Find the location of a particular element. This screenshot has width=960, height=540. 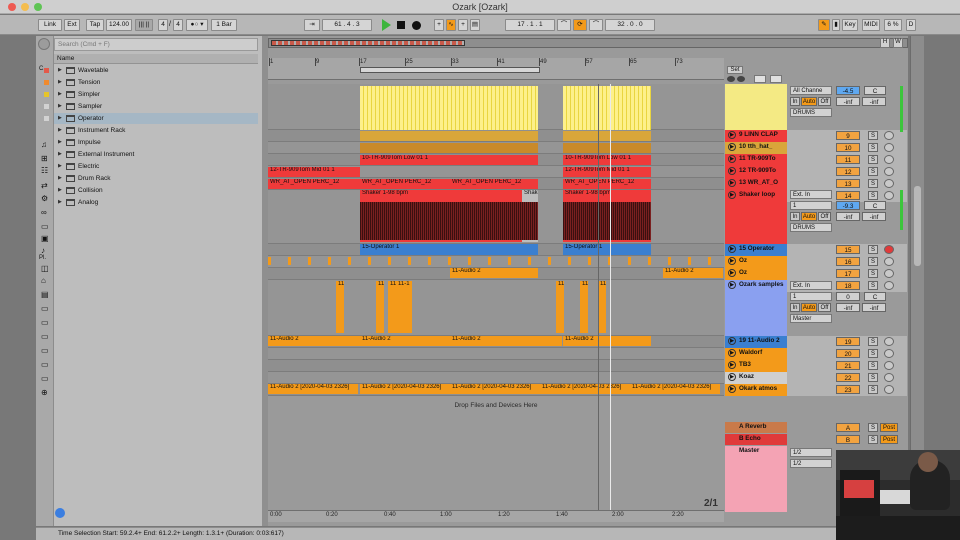

max-for-live-icon: ∞ is located at coordinates (44, 212).